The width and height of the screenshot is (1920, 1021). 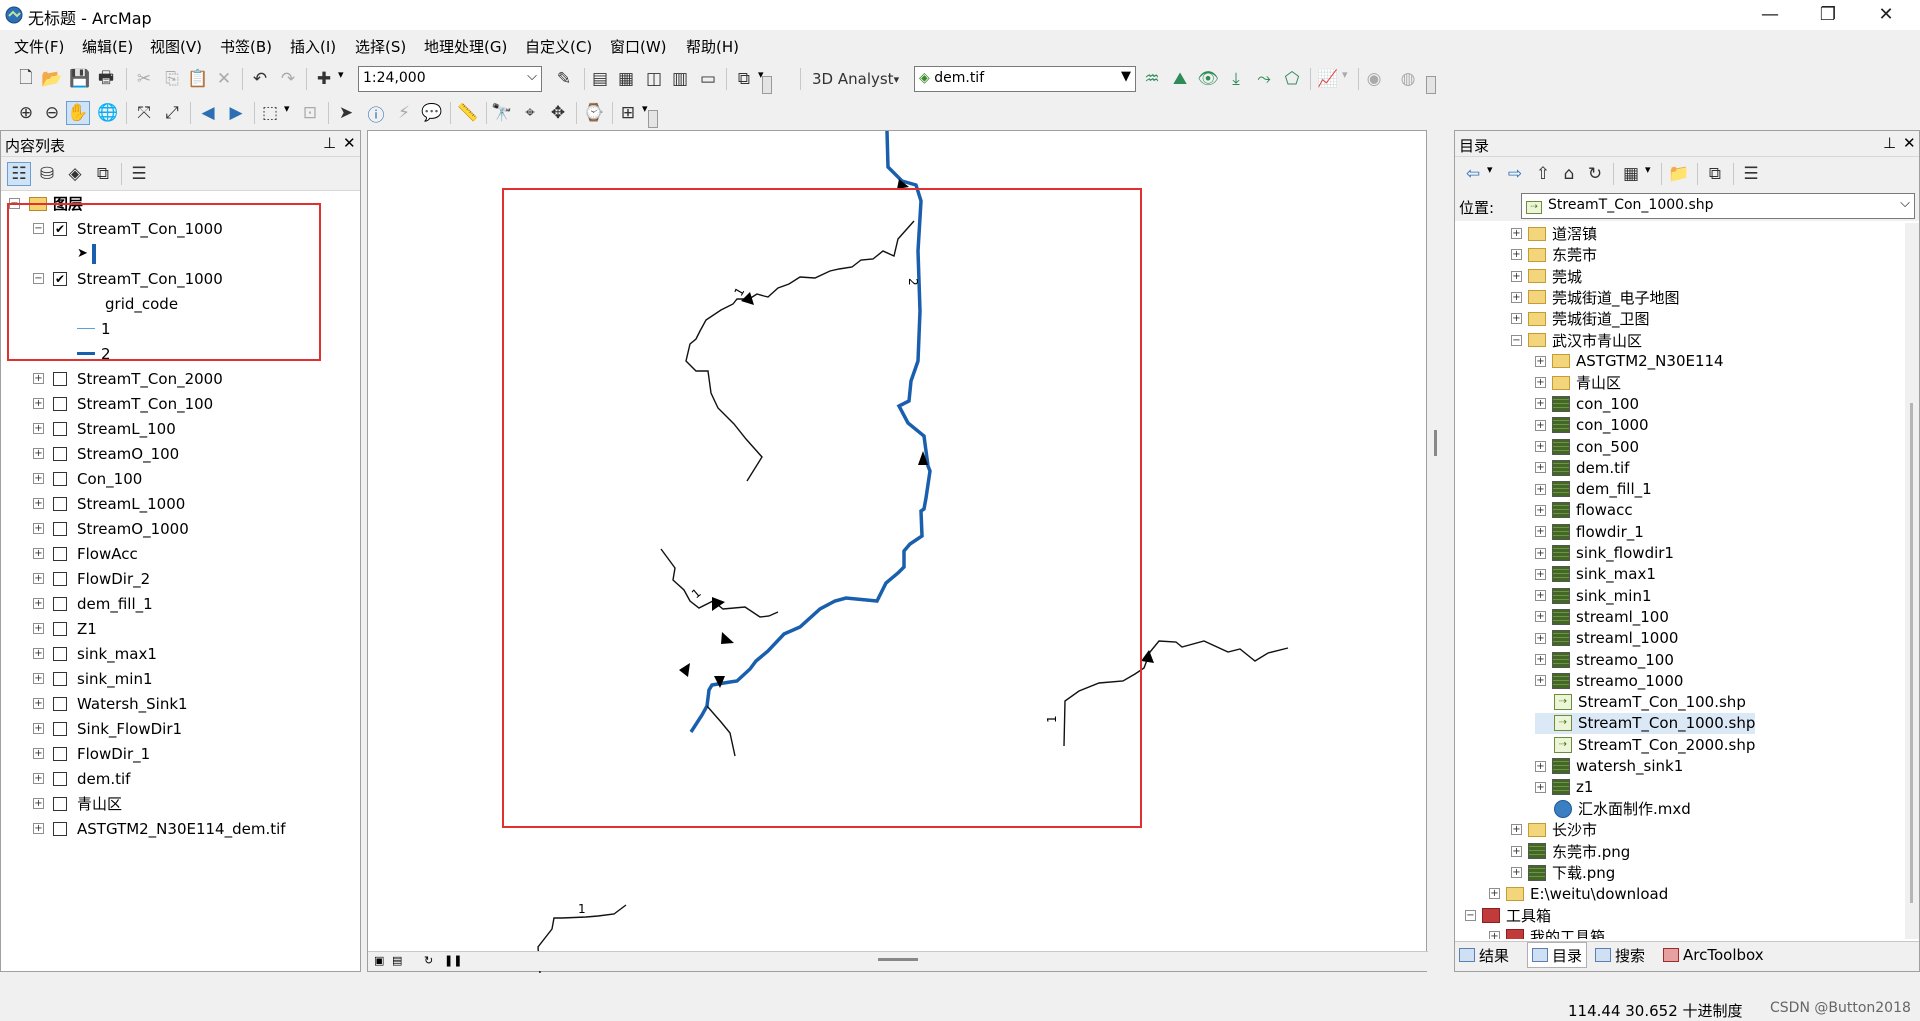 What do you see at coordinates (1554, 254) in the screenshot?
I see `catalog-item: + 东莞市` at bounding box center [1554, 254].